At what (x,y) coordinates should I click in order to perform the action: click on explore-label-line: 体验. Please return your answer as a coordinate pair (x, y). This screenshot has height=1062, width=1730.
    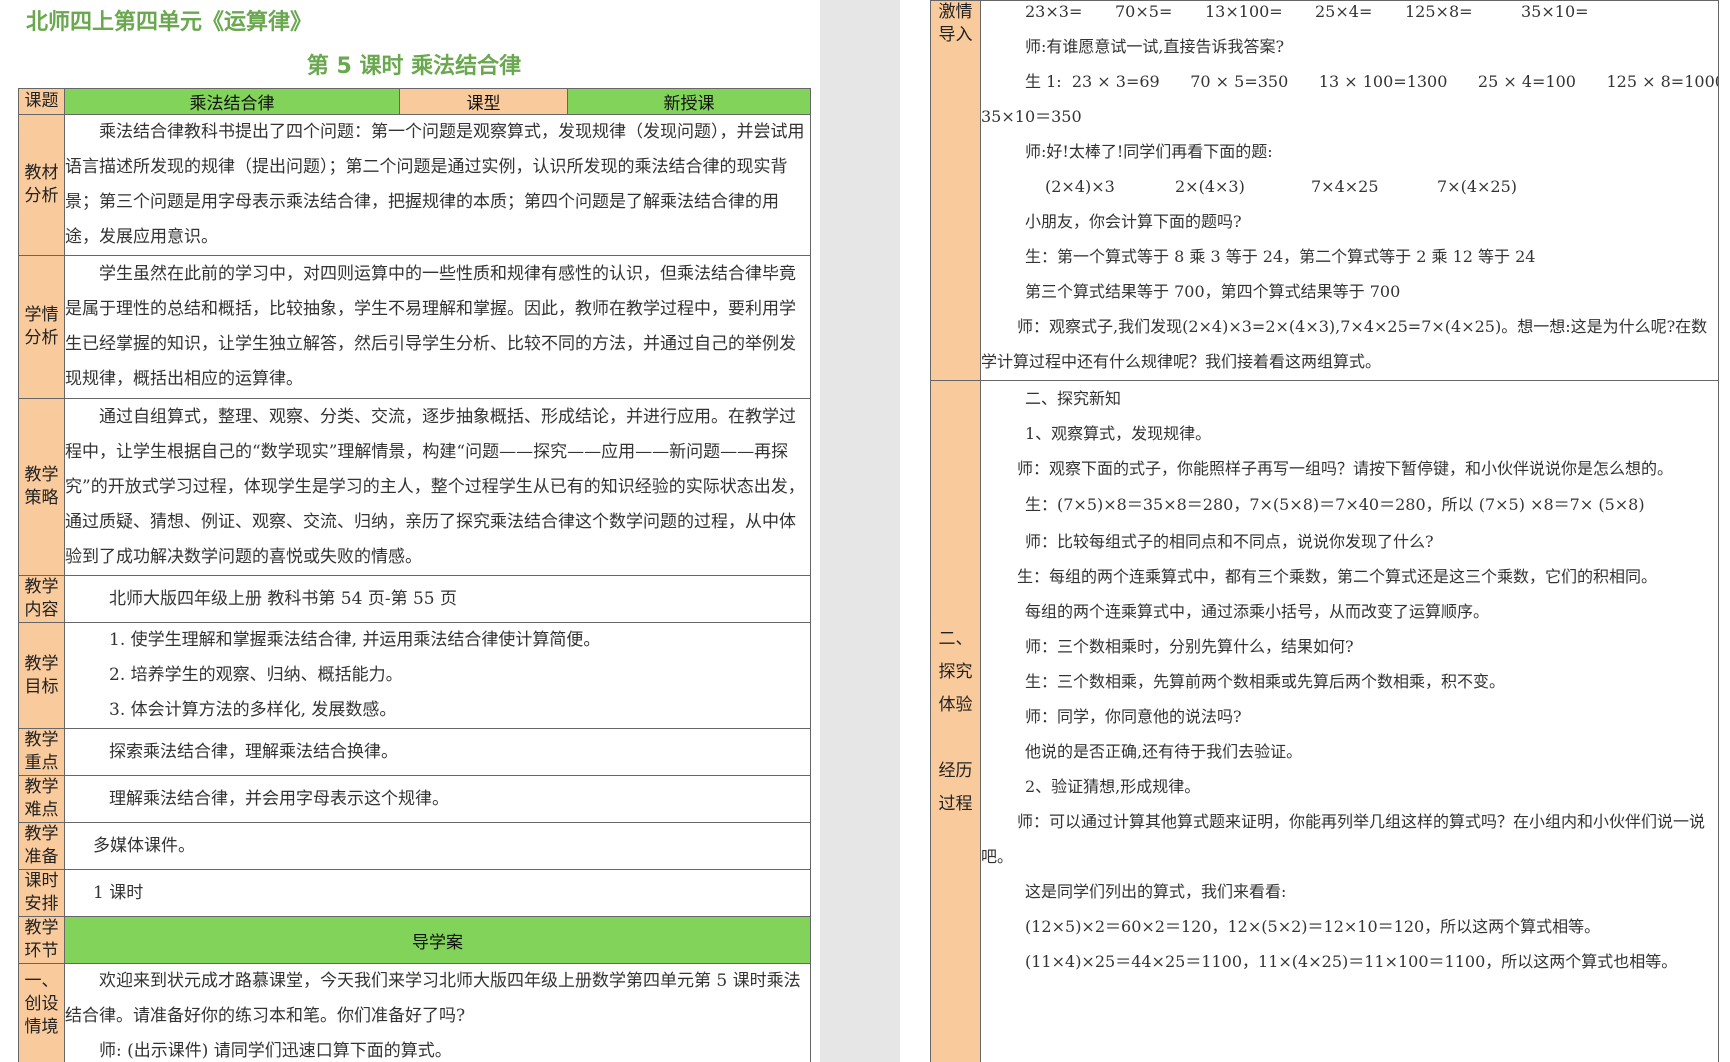
    Looking at the image, I should click on (955, 704).